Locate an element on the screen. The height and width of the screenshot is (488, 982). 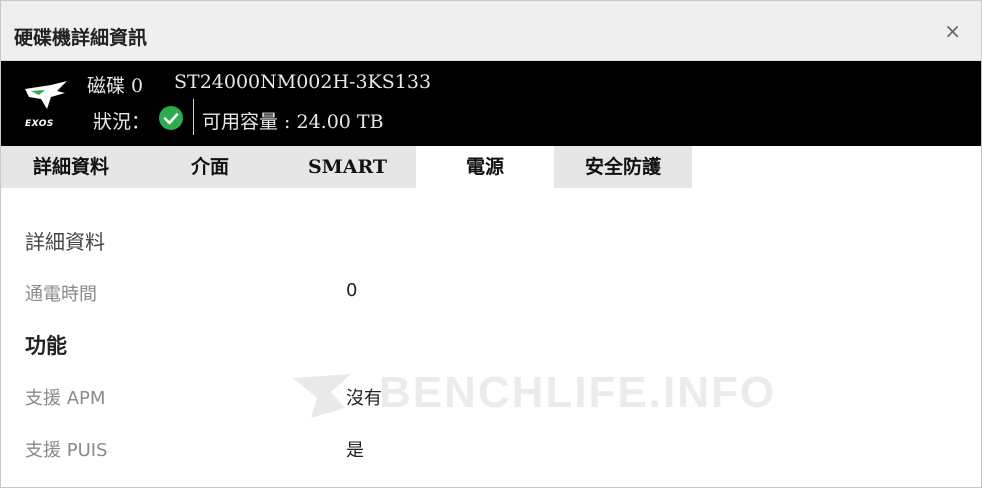
check-circle-icon is located at coordinates (171, 118).